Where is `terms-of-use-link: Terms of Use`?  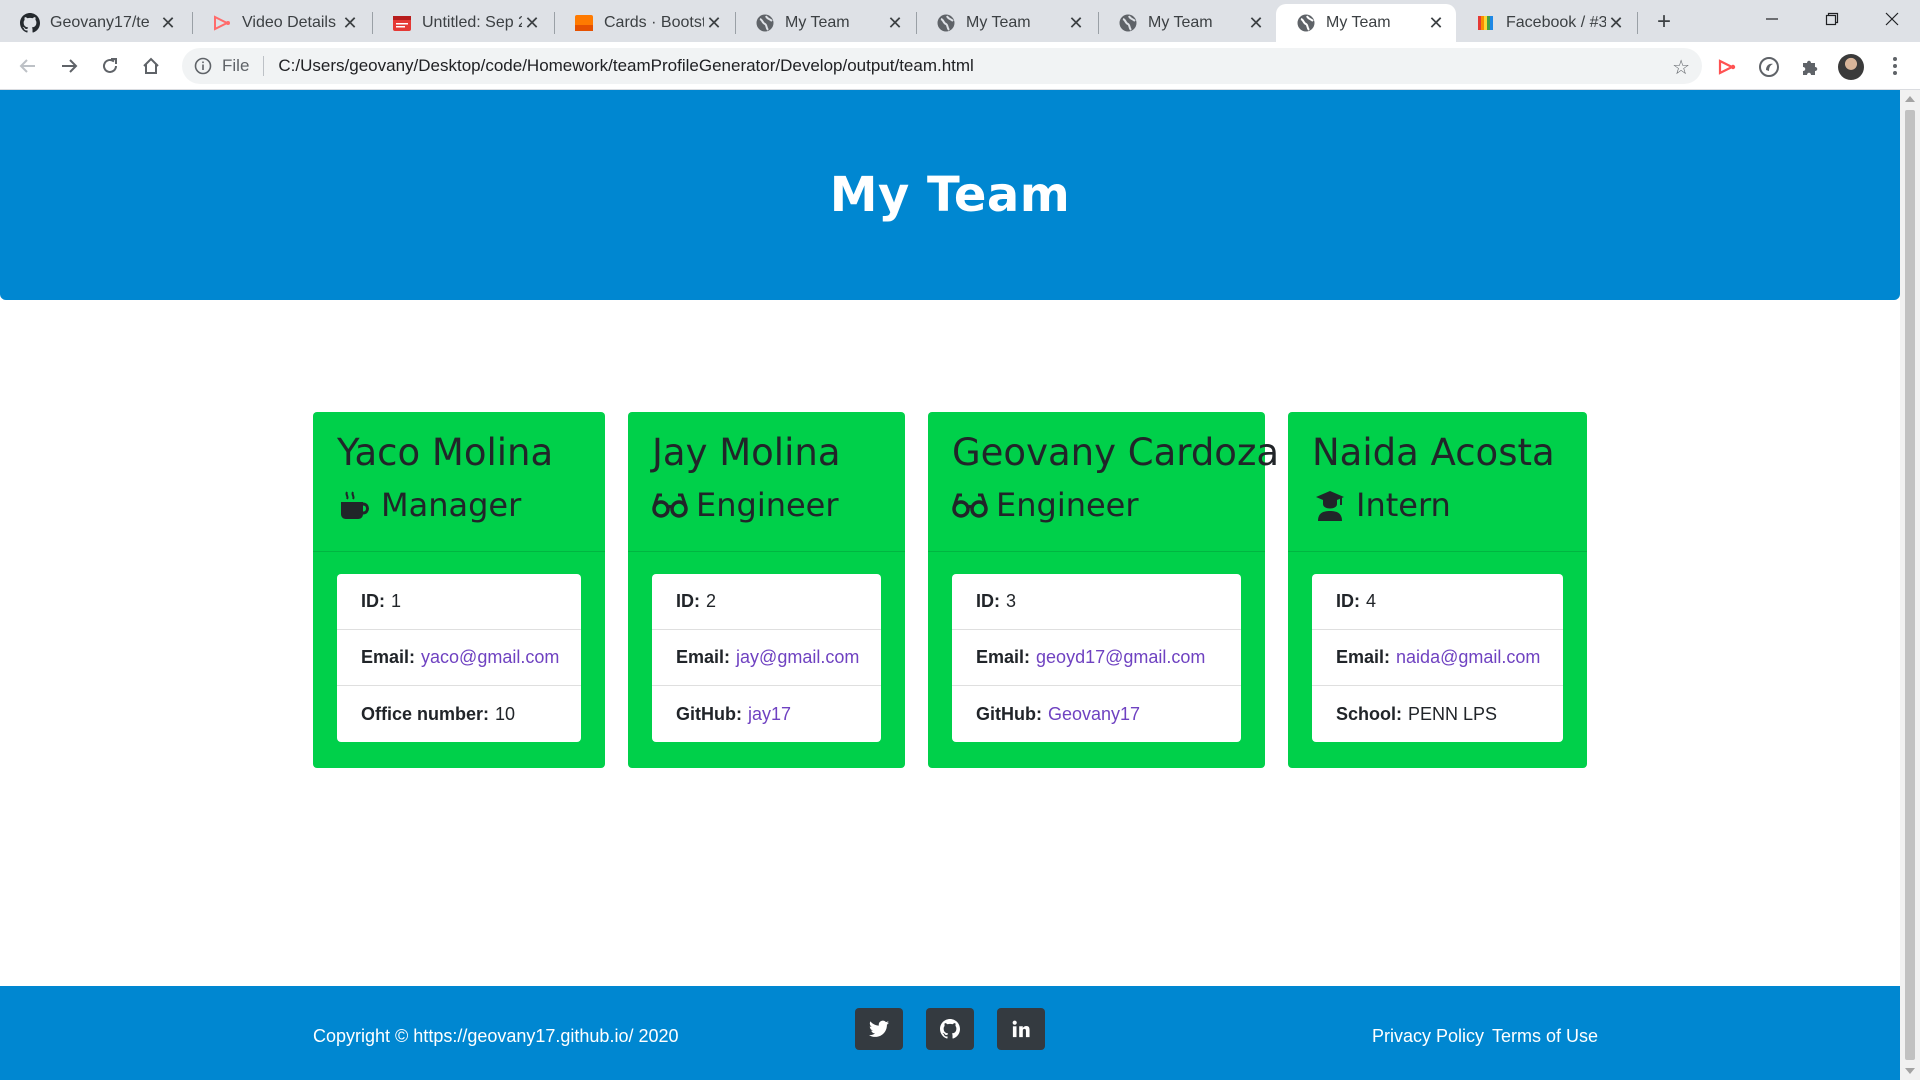 terms-of-use-link: Terms of Use is located at coordinates (1545, 1036).